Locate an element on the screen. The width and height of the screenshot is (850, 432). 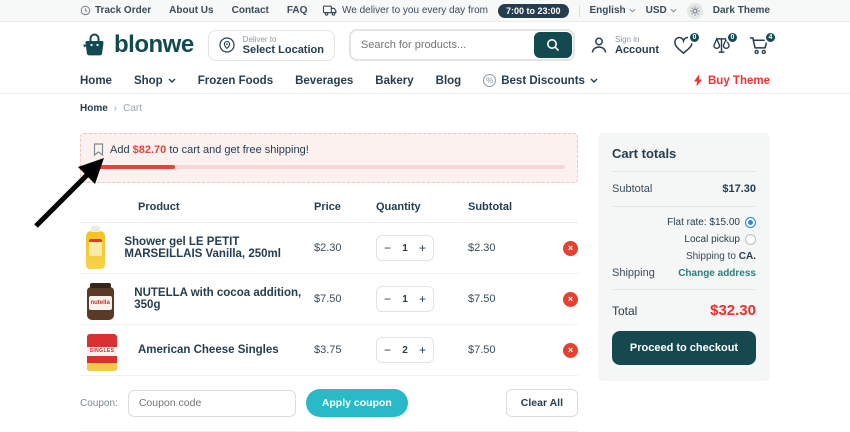
col-price: Price is located at coordinates (327, 207).